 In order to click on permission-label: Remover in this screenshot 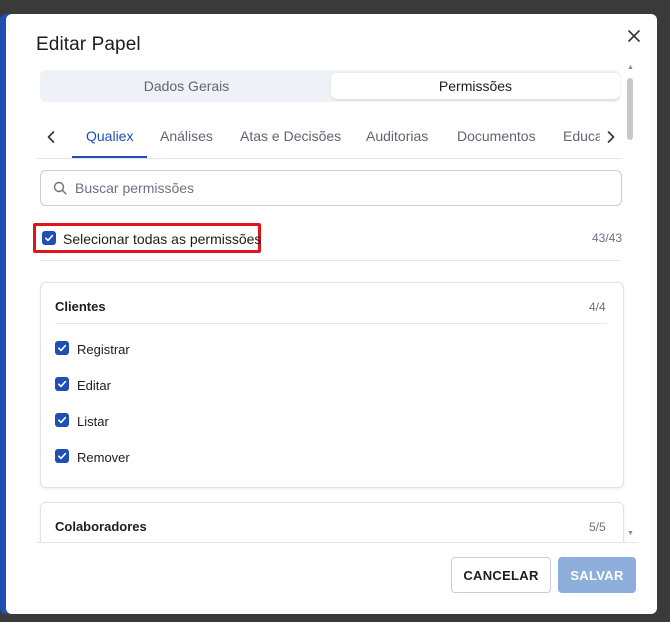, I will do `click(103, 457)`.